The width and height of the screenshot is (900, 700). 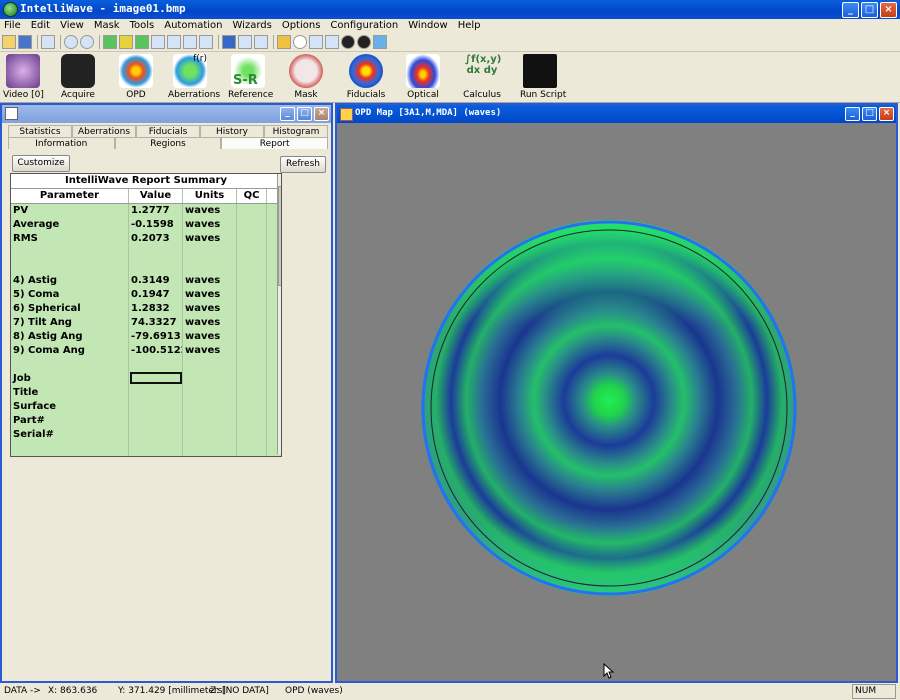 I want to click on report-cell: 74.3327, so click(x=156, y=323).